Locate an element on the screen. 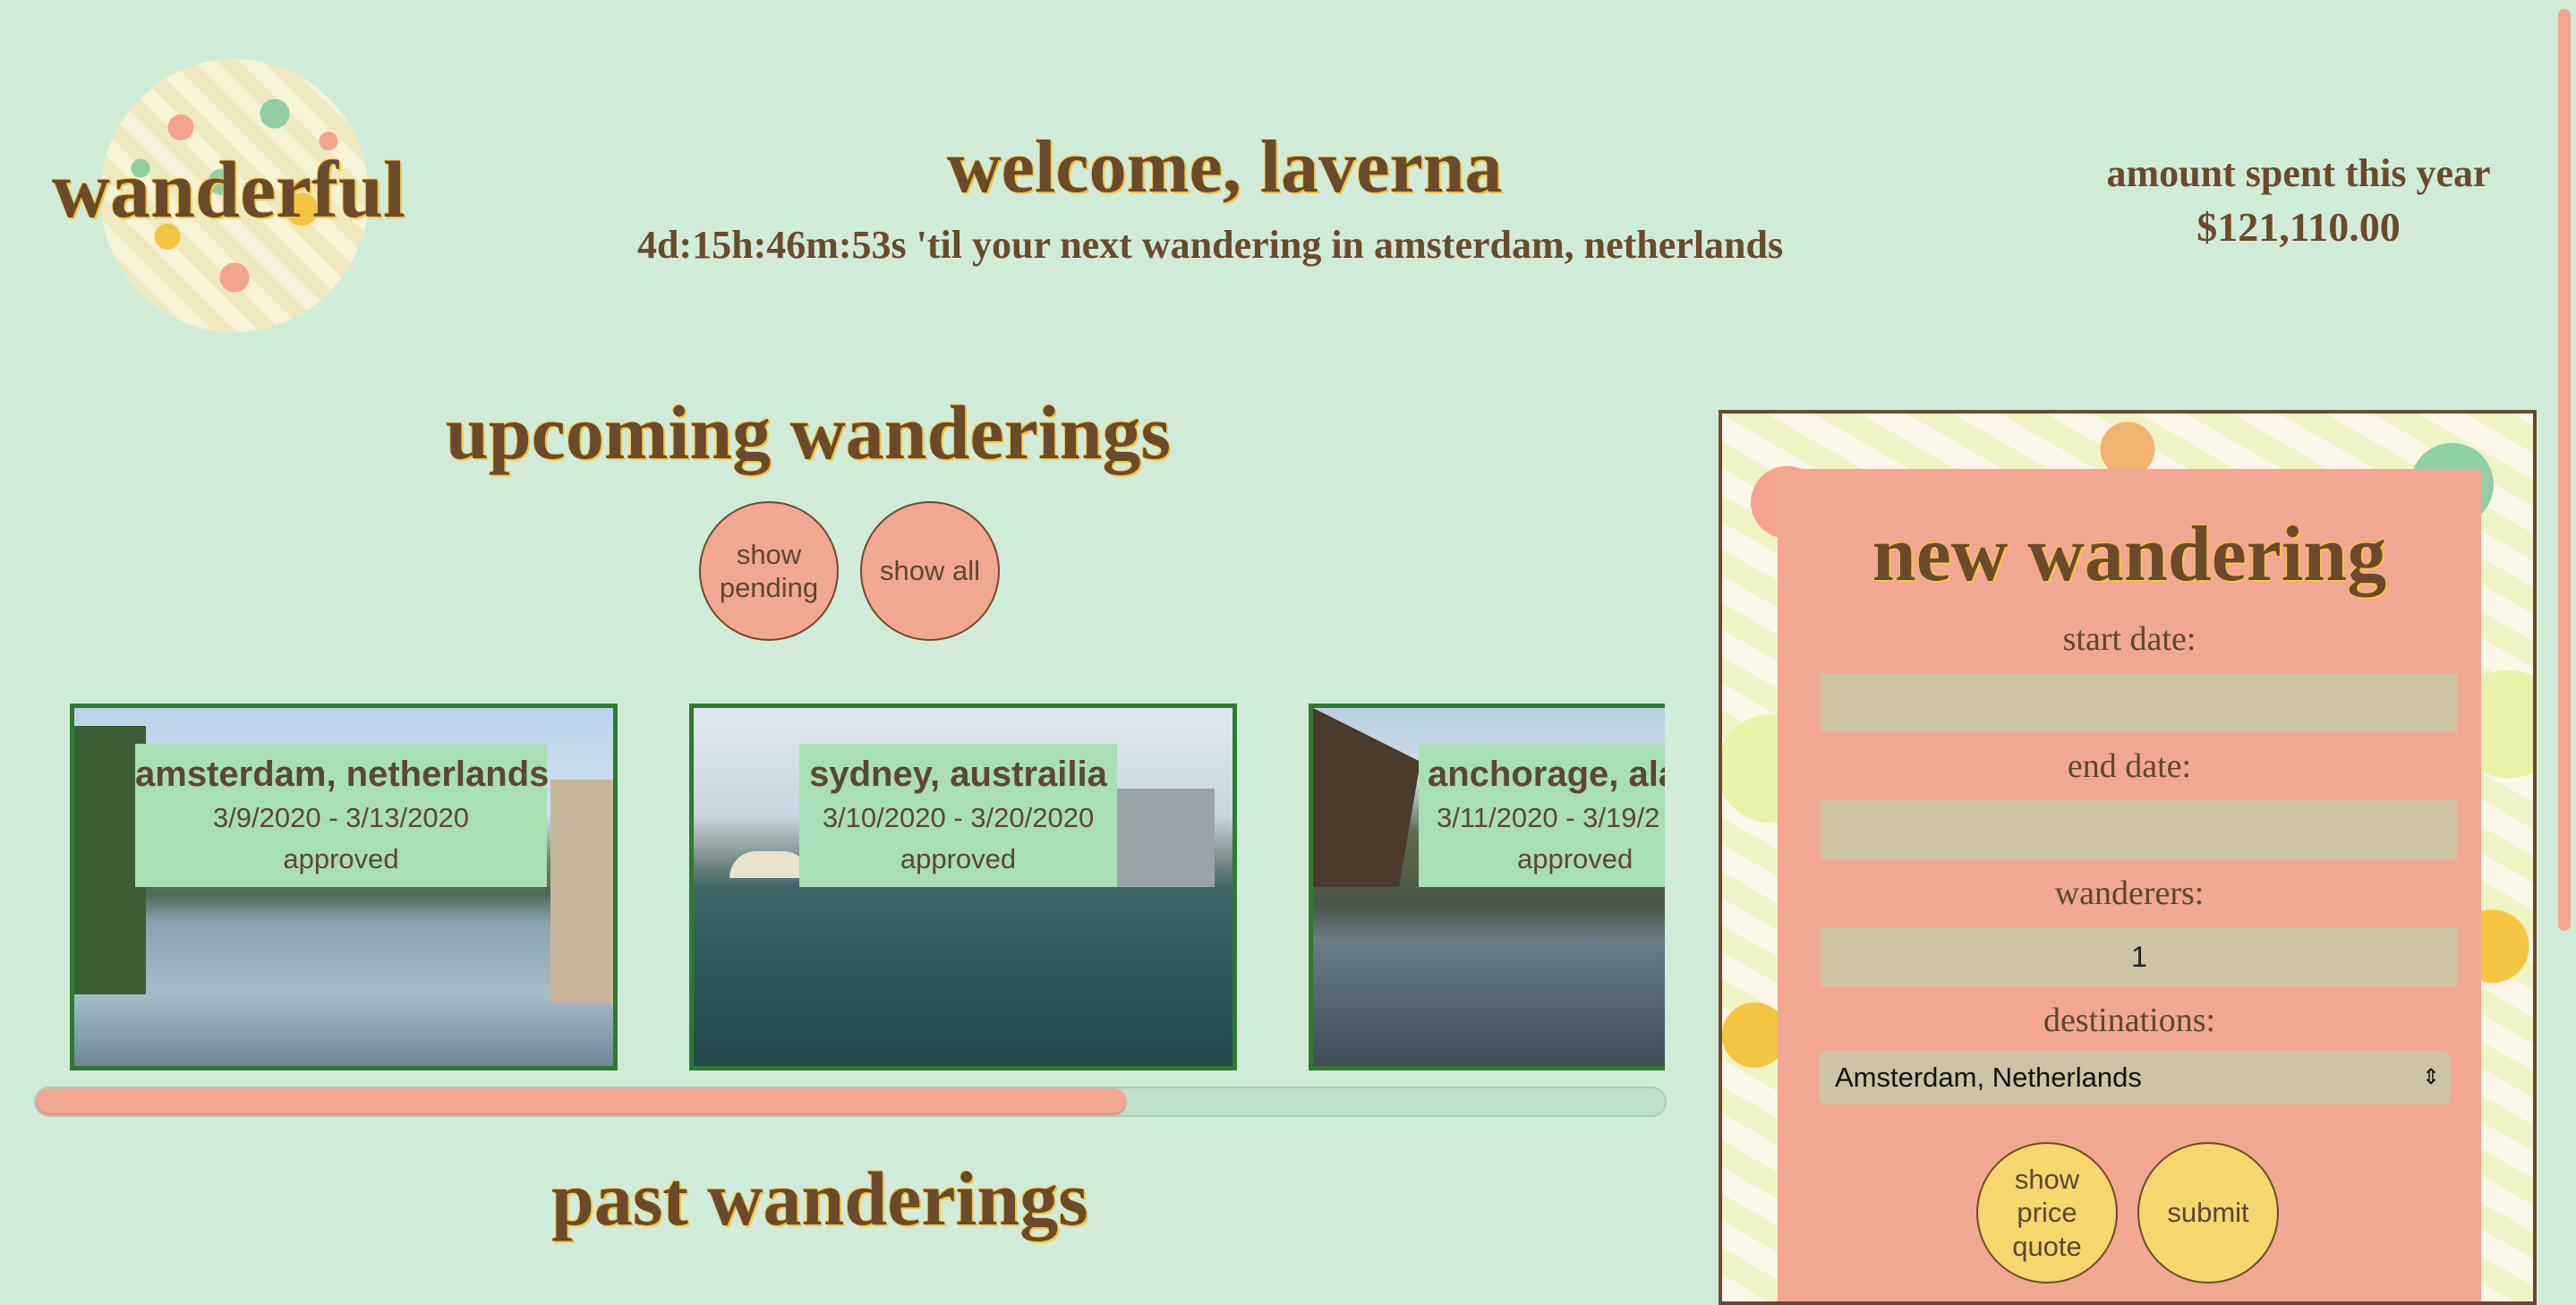 This screenshot has height=1305, width=2576. amount-spent-value: $121,110.00 is located at coordinates (2298, 227).